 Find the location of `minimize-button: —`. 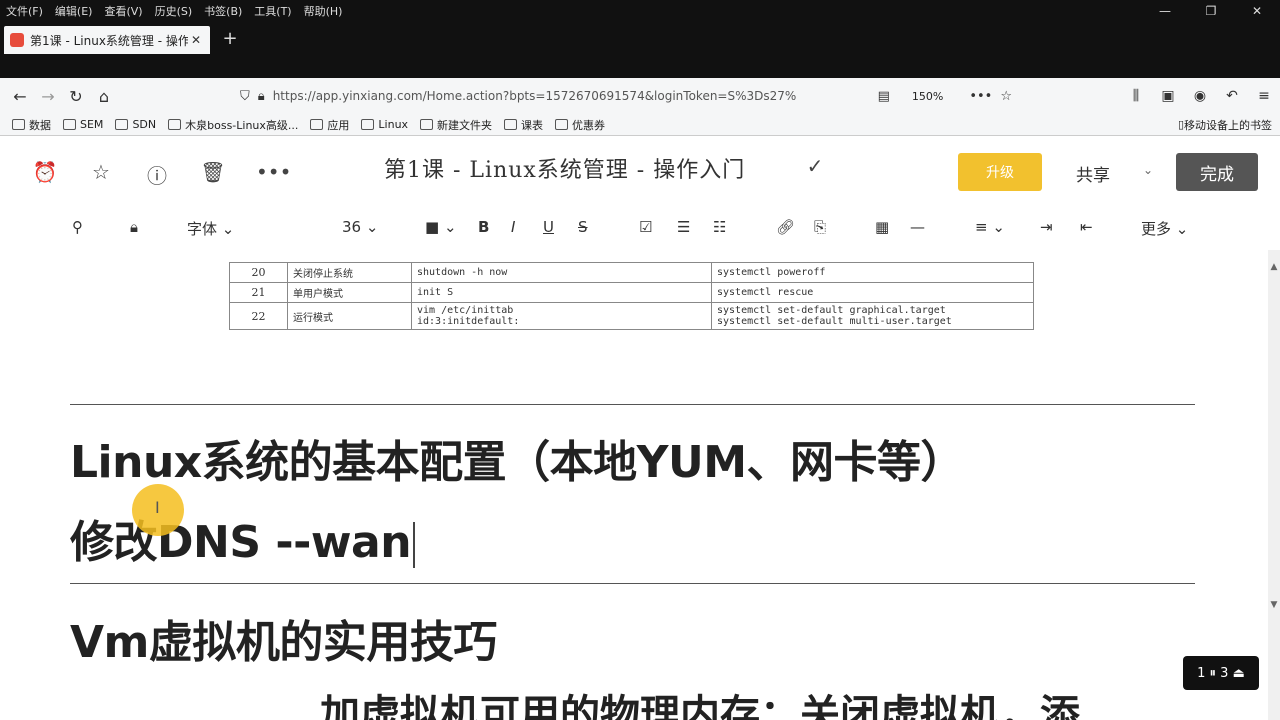

minimize-button: — is located at coordinates (1165, 11).